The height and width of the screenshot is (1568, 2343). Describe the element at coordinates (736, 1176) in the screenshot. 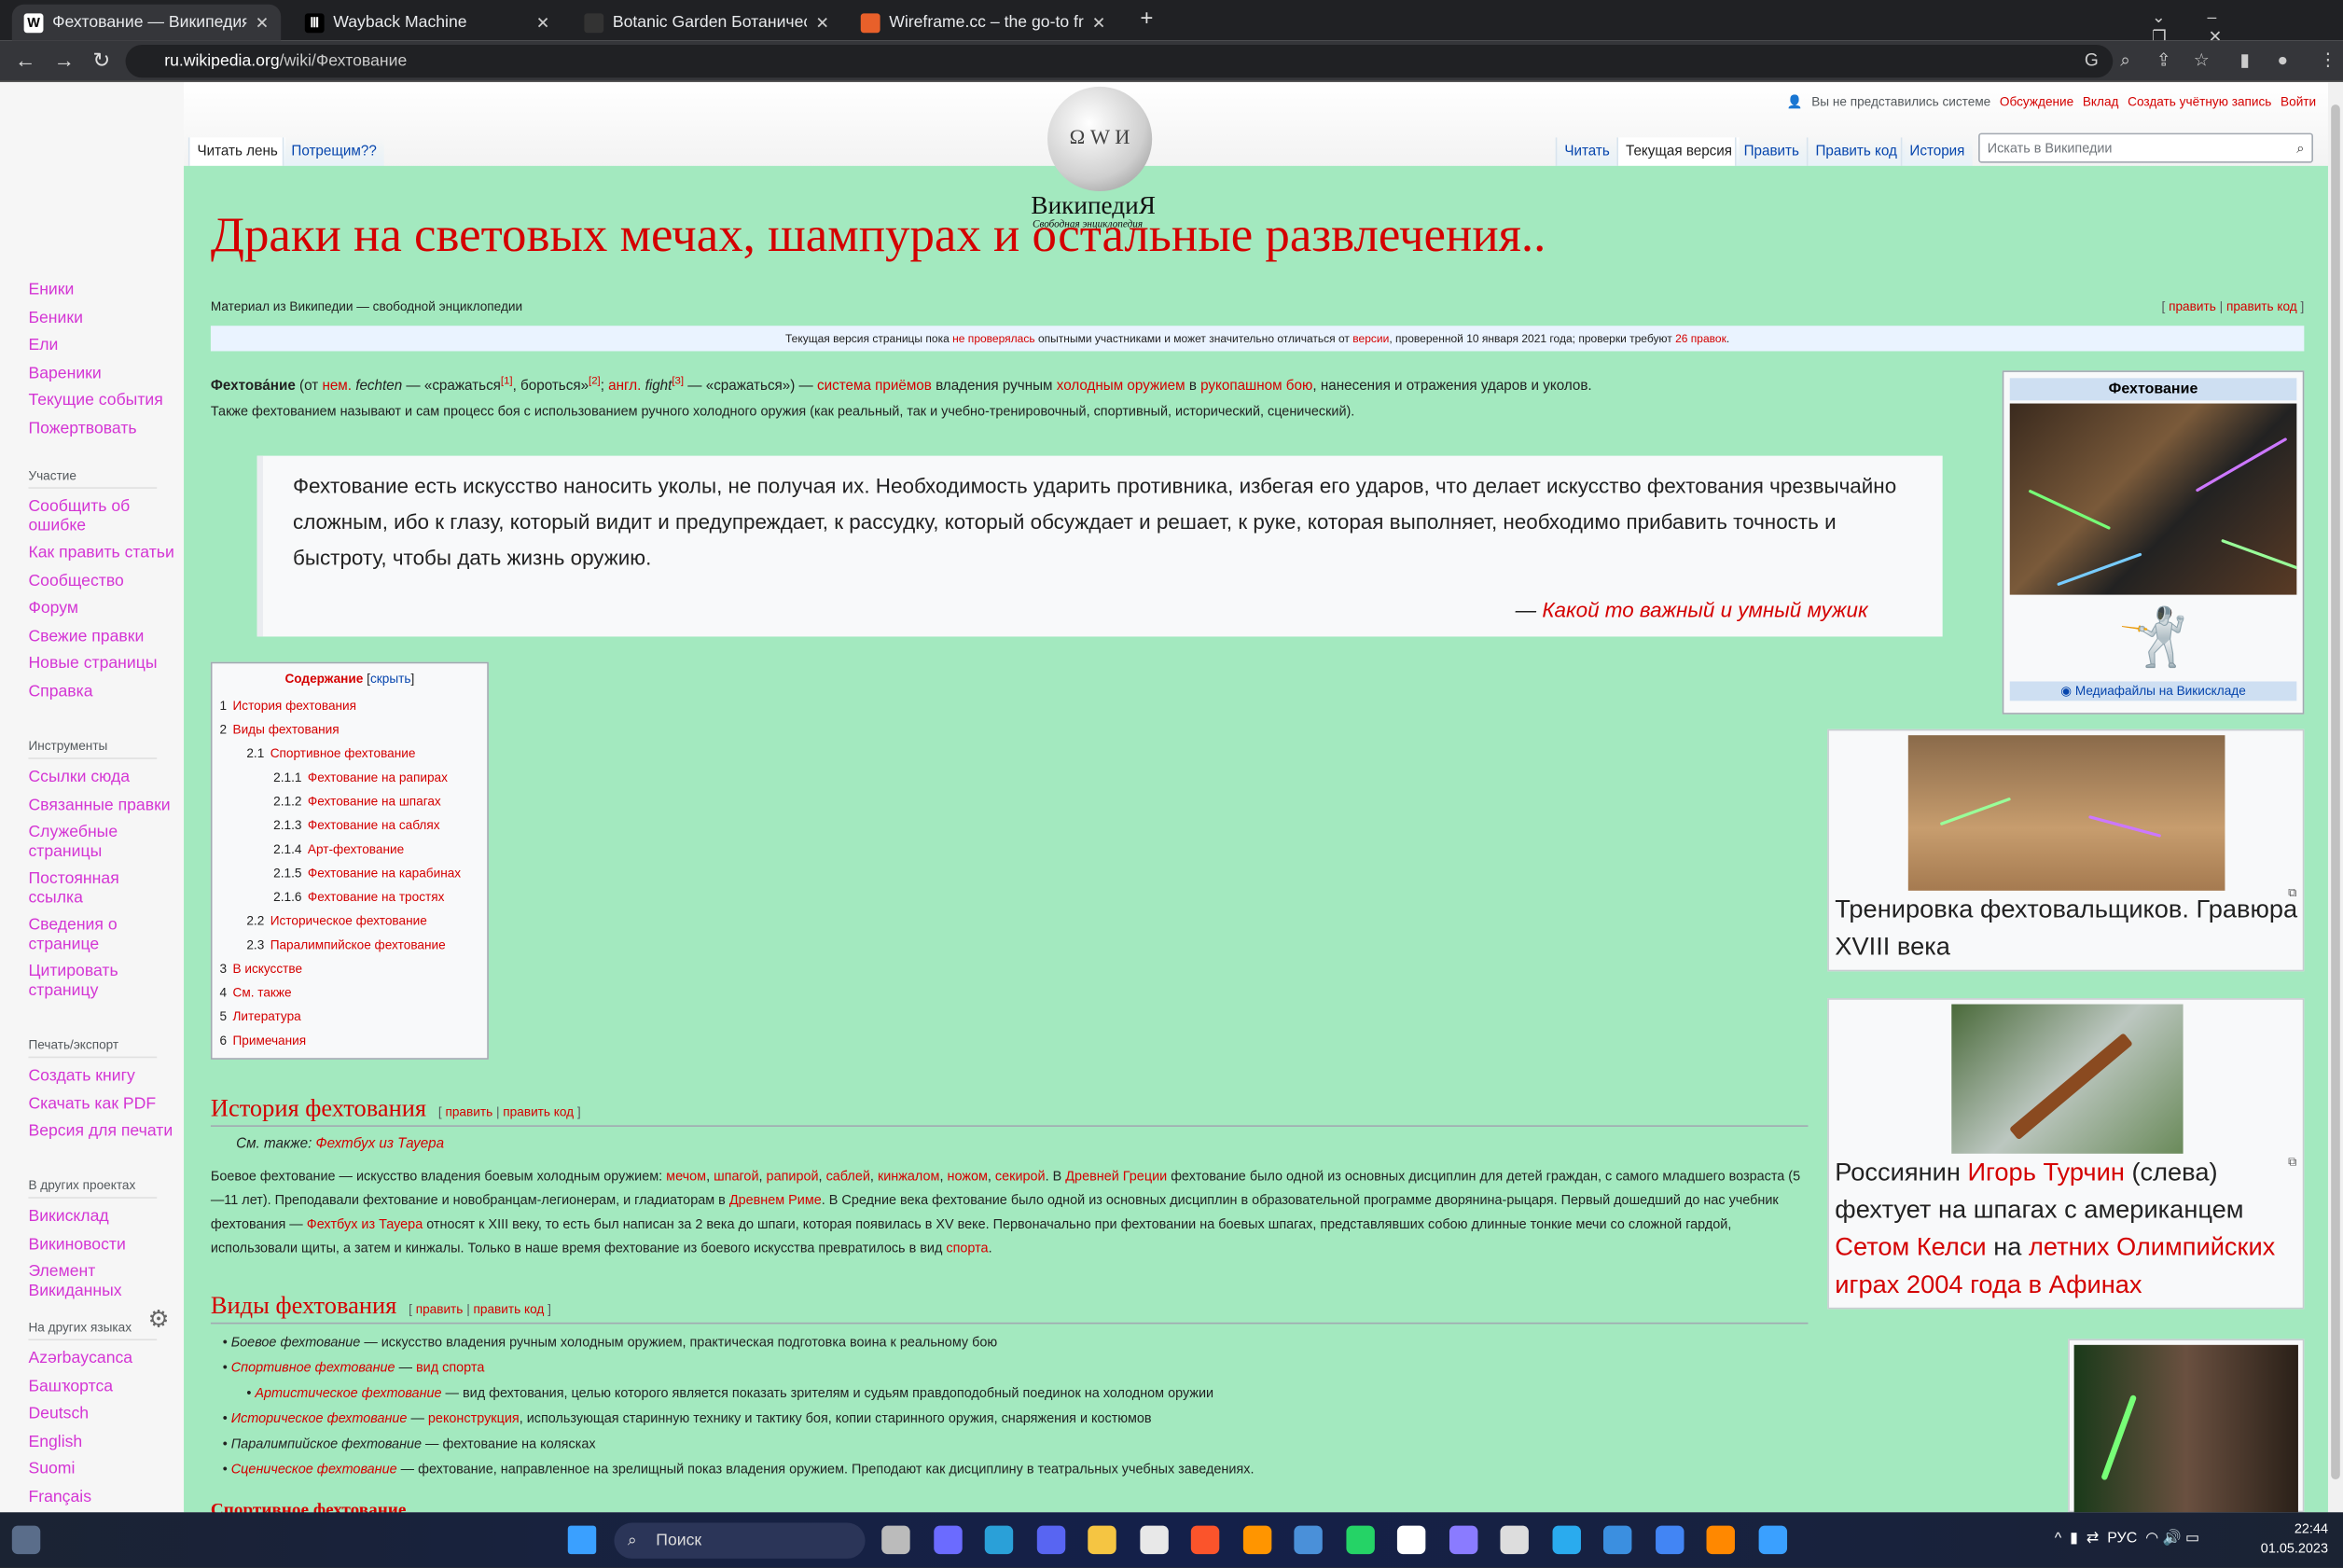

I see `article-link: шпагой` at that location.